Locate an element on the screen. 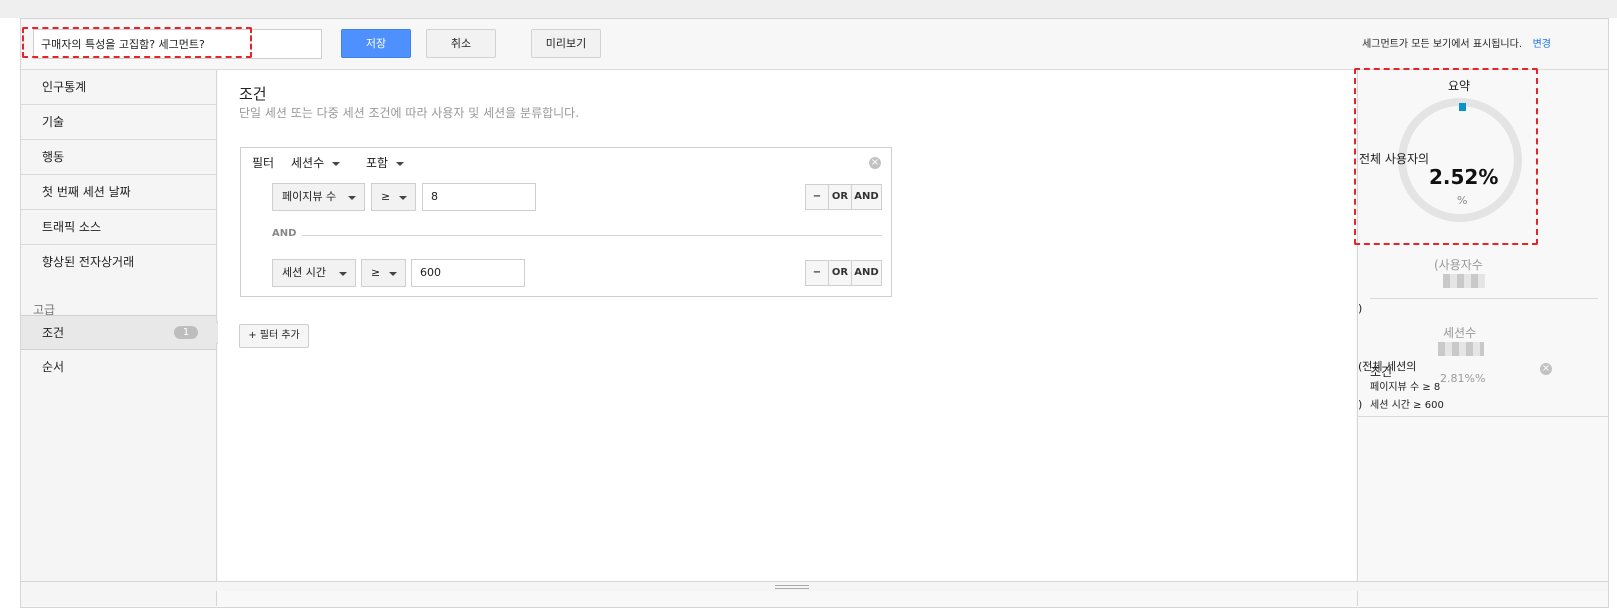 The image size is (1617, 614). sidebar-item-label: 첫 번째 세션 날짜 is located at coordinates (86, 192).